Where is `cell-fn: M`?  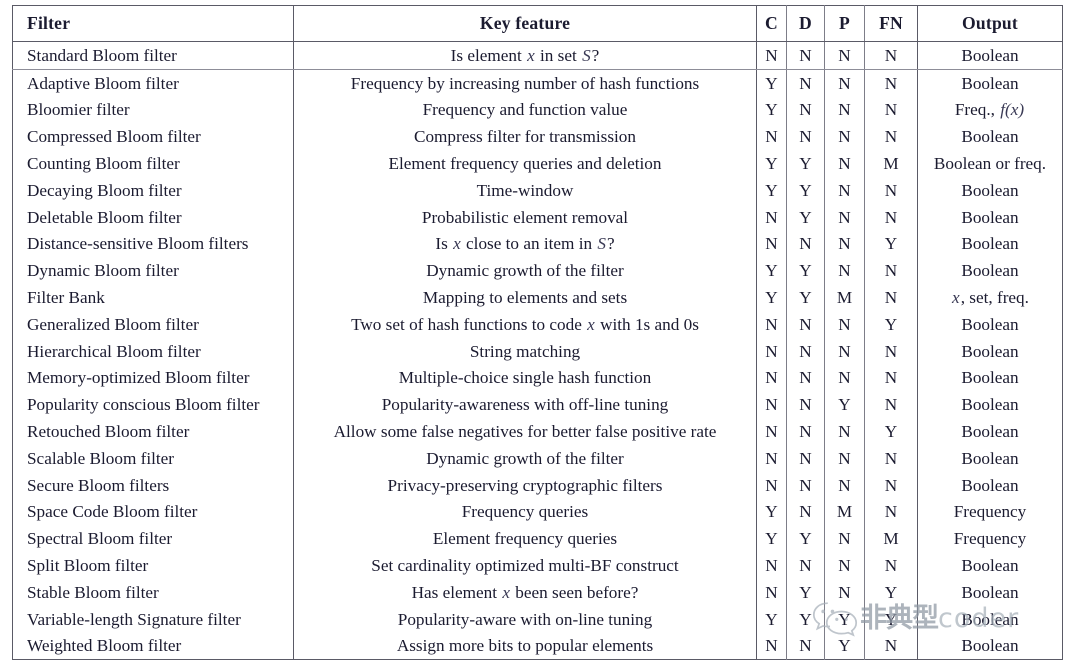
cell-fn: M is located at coordinates (891, 163).